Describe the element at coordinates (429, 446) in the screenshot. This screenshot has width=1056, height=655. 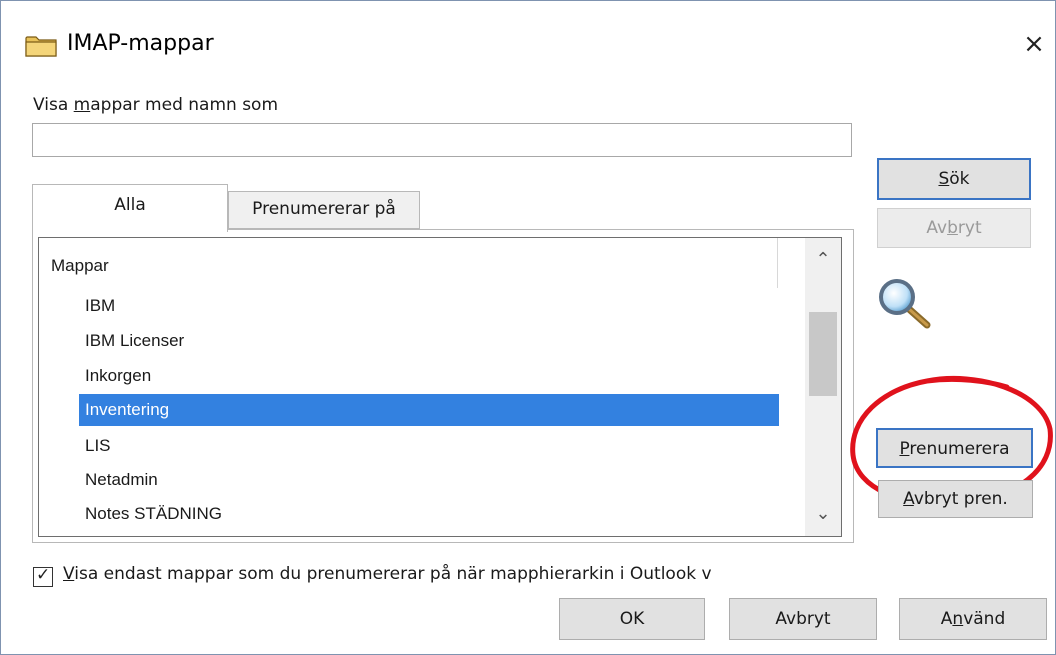
I see `folder-item-lis: LIS` at that location.